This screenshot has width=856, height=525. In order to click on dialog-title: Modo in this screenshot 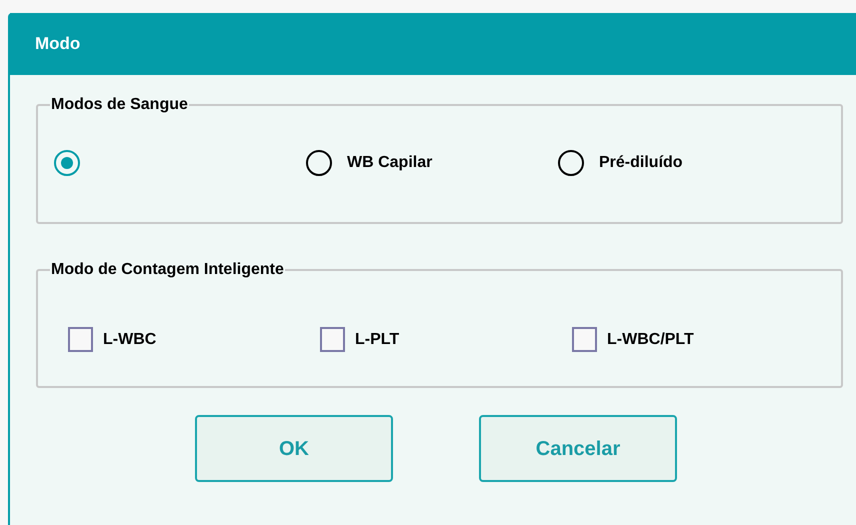, I will do `click(57, 44)`.